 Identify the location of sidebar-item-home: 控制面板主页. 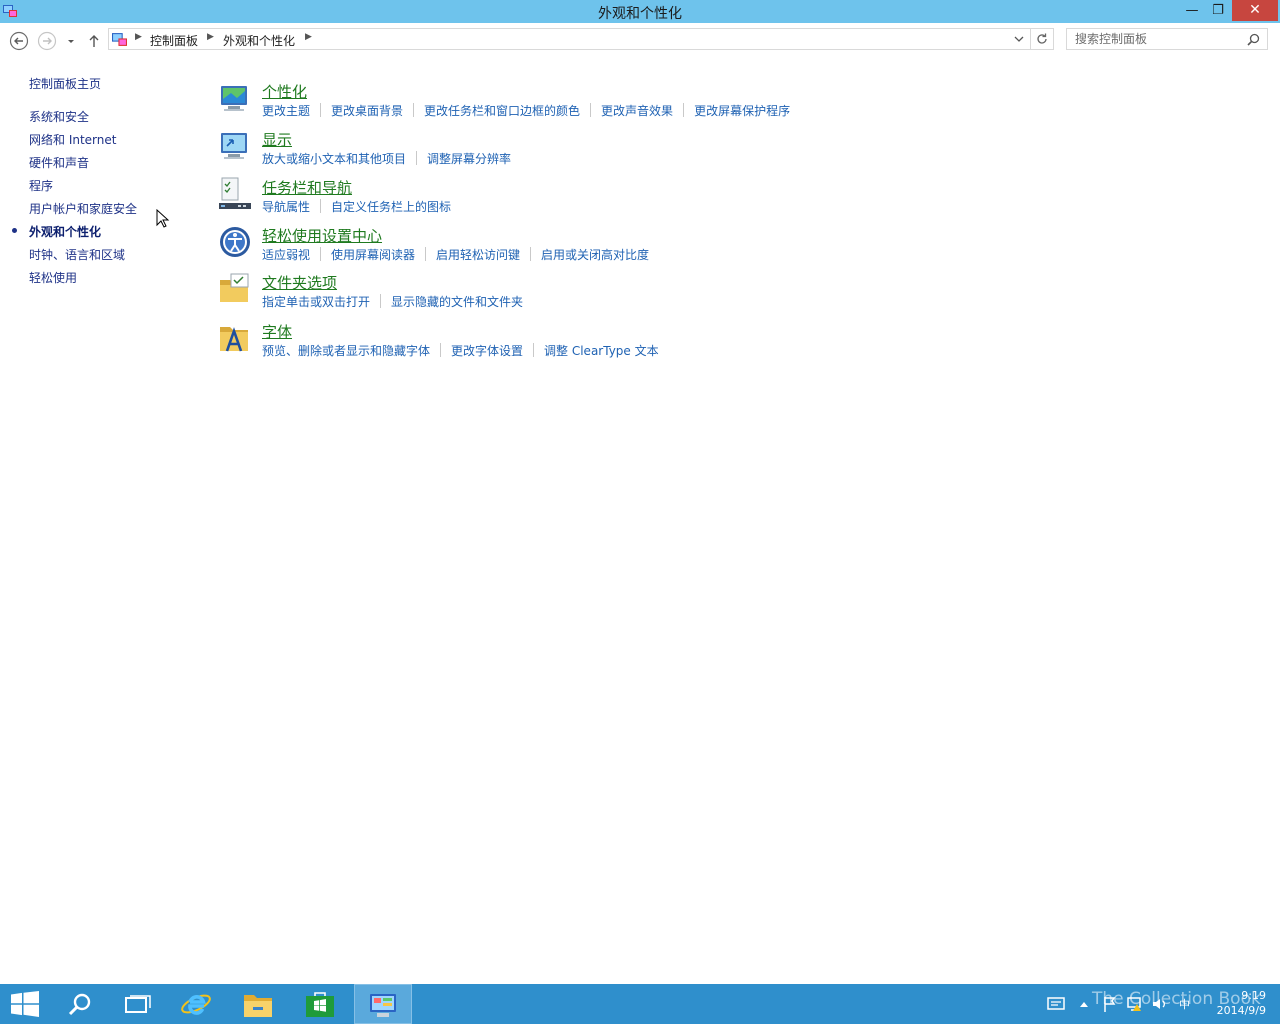
(65, 83).